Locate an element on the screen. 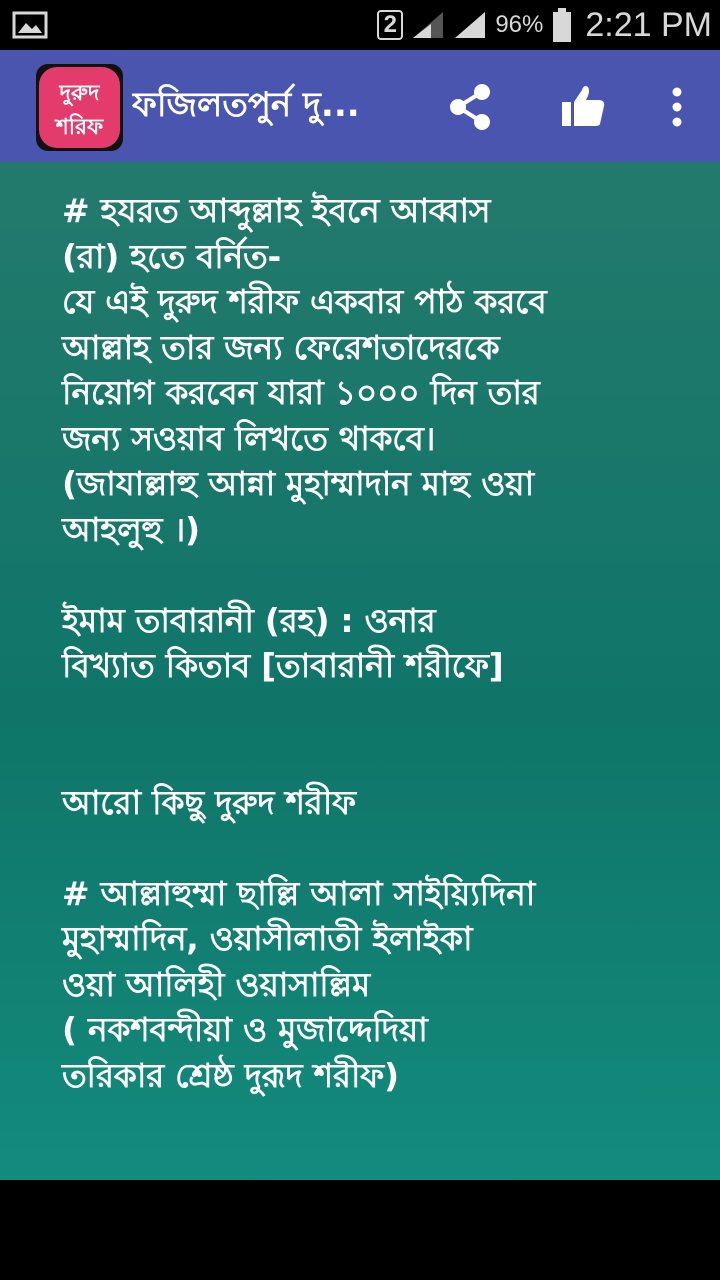 The height and width of the screenshot is (1280, 720). status-right: 2 96% 2:21 PM is located at coordinates (544, 25).